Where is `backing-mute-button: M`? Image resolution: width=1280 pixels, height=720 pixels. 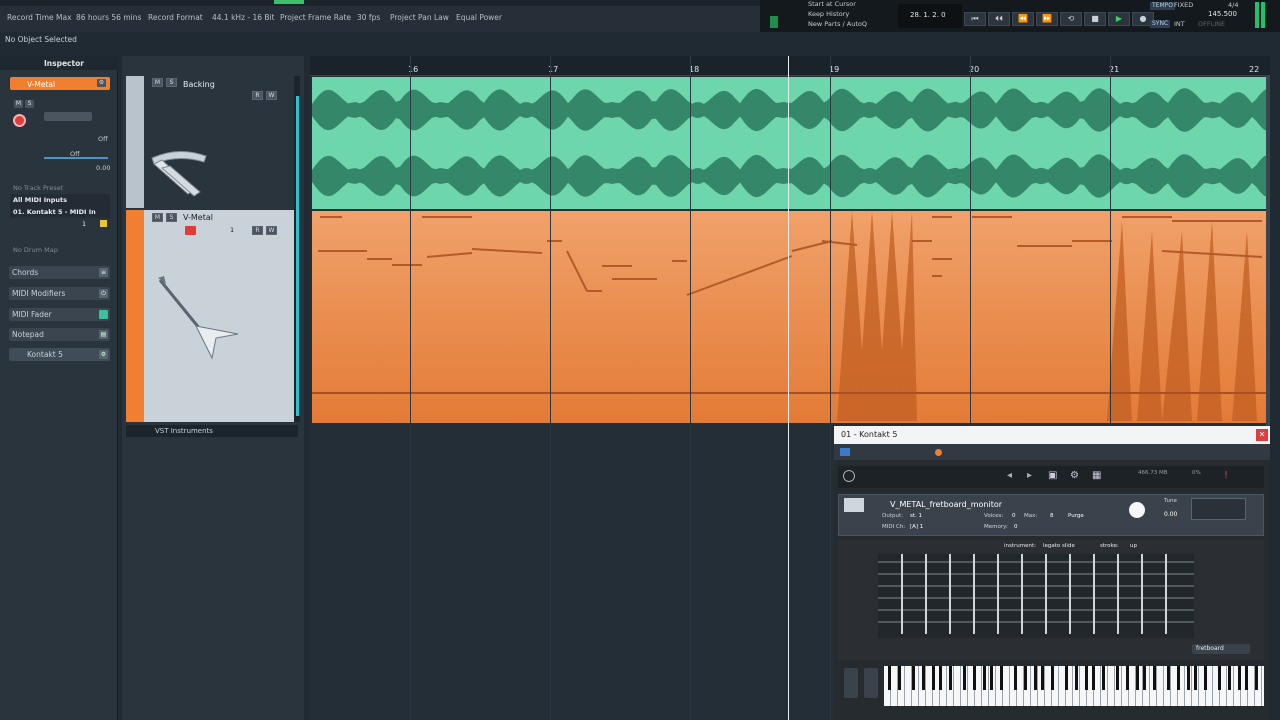
backing-mute-button: M is located at coordinates (157, 82).